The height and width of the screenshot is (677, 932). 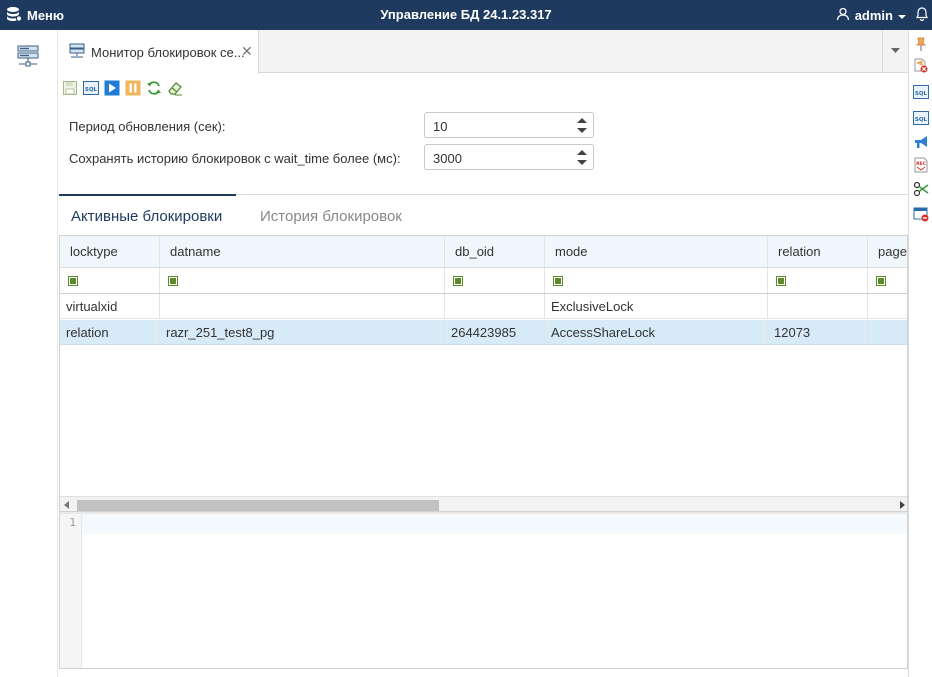 I want to click on table-cell: AccessShareLock, so click(x=656, y=332).